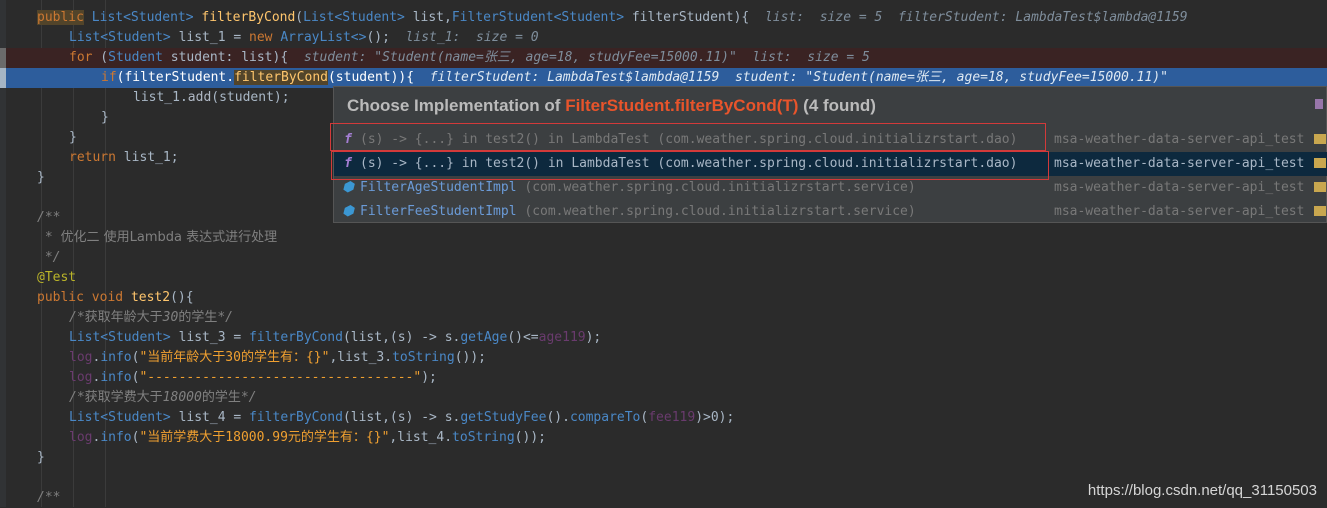 This screenshot has height=508, width=1327. I want to click on code-text: list_1;, so click(147, 157).